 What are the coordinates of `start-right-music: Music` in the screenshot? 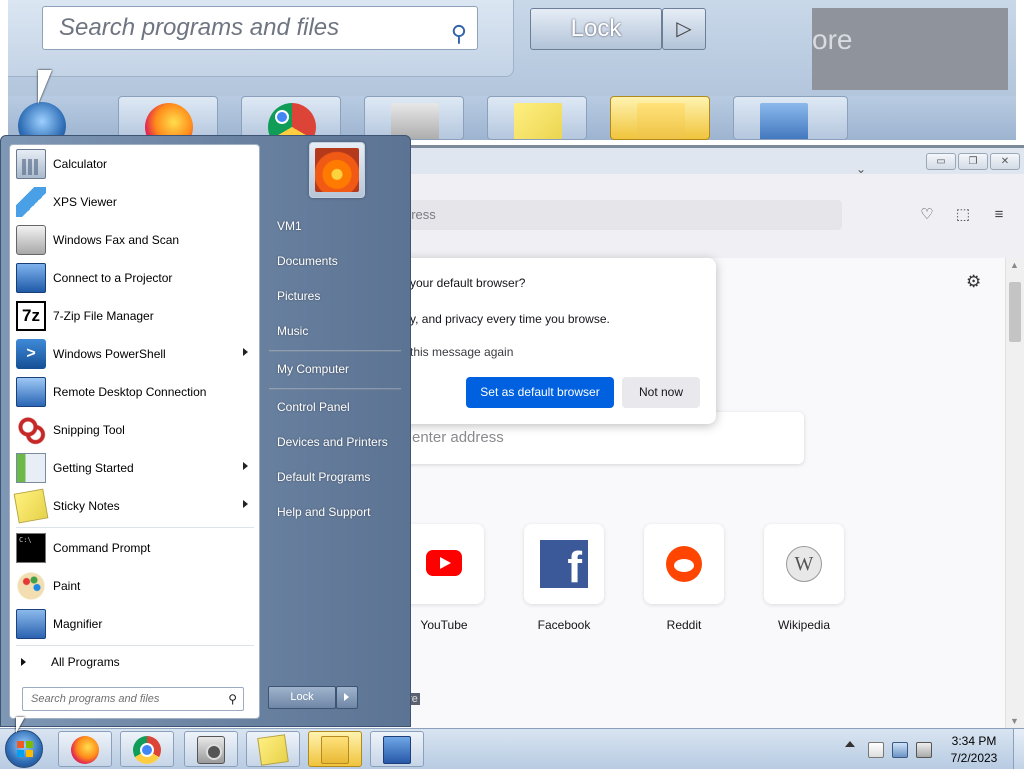 It's located at (335, 331).